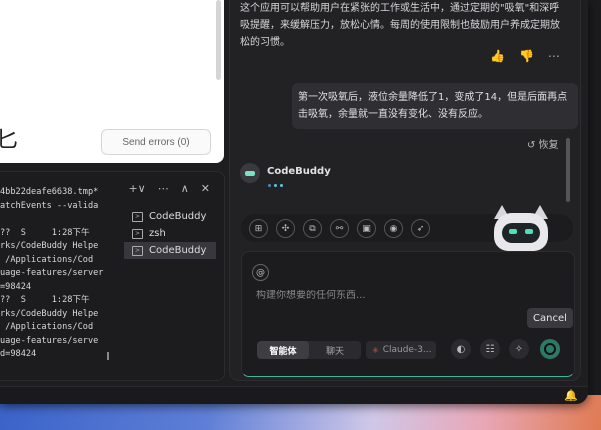 This screenshot has height=430, width=601. What do you see at coordinates (157, 233) in the screenshot?
I see `terminal-tab-label: zsh` at bounding box center [157, 233].